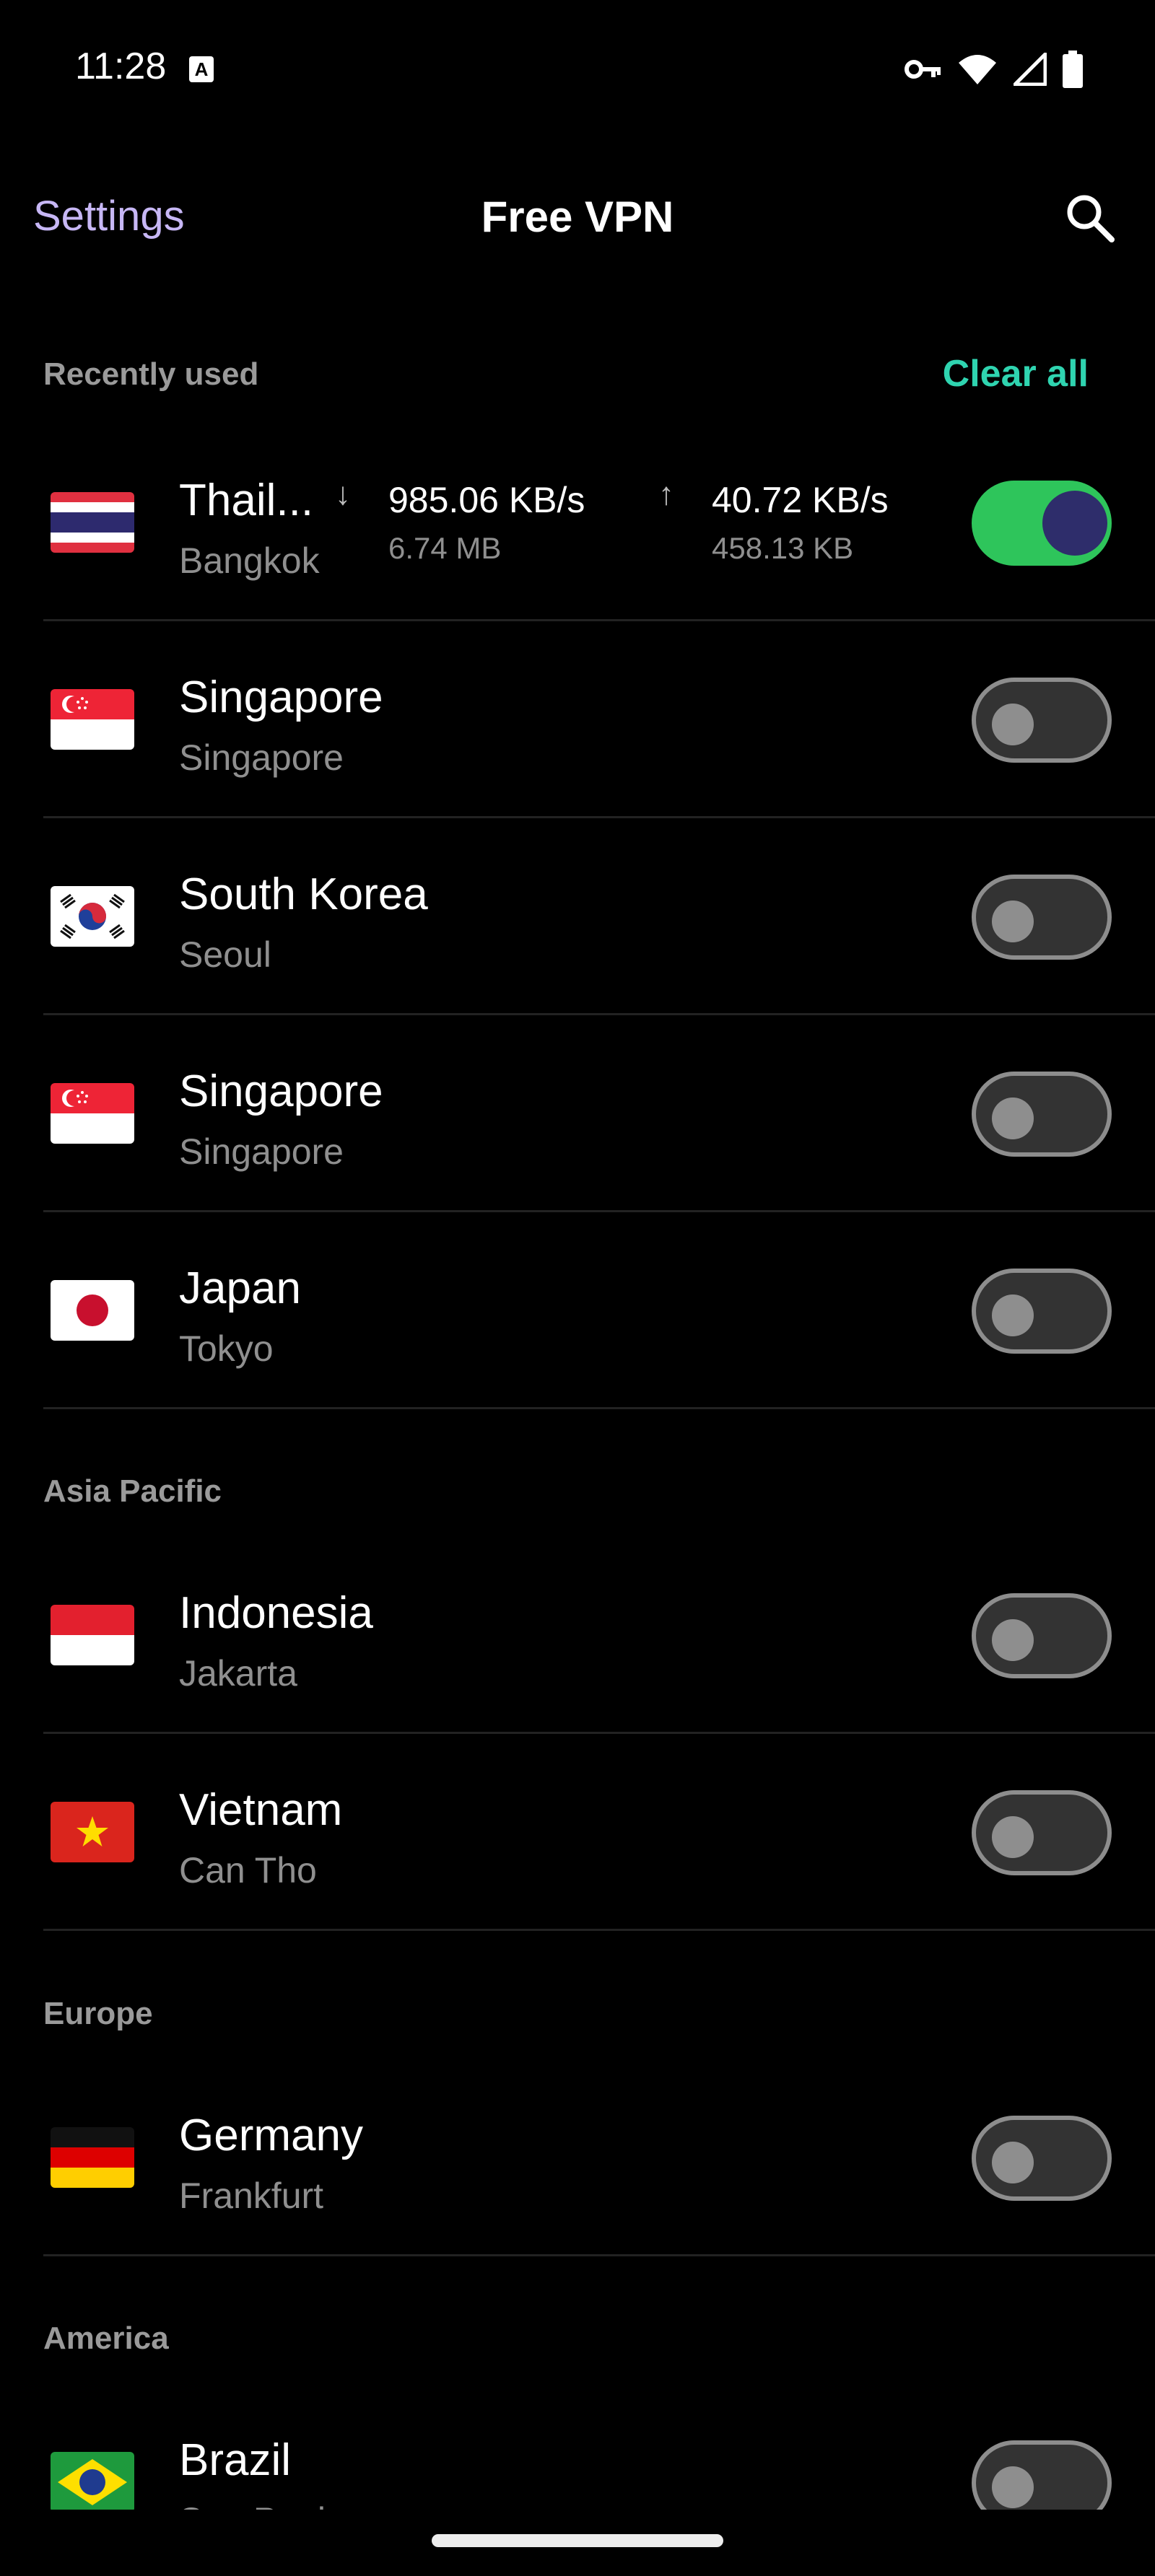  Describe the element at coordinates (106, 2338) in the screenshot. I see `section-header-america: America` at that location.